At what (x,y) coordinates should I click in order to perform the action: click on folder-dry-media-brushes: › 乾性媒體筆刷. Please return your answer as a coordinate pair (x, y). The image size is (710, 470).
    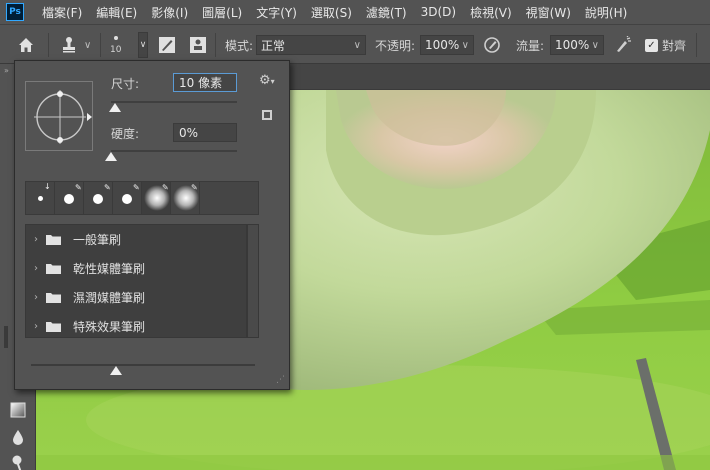
    Looking at the image, I should click on (136, 268).